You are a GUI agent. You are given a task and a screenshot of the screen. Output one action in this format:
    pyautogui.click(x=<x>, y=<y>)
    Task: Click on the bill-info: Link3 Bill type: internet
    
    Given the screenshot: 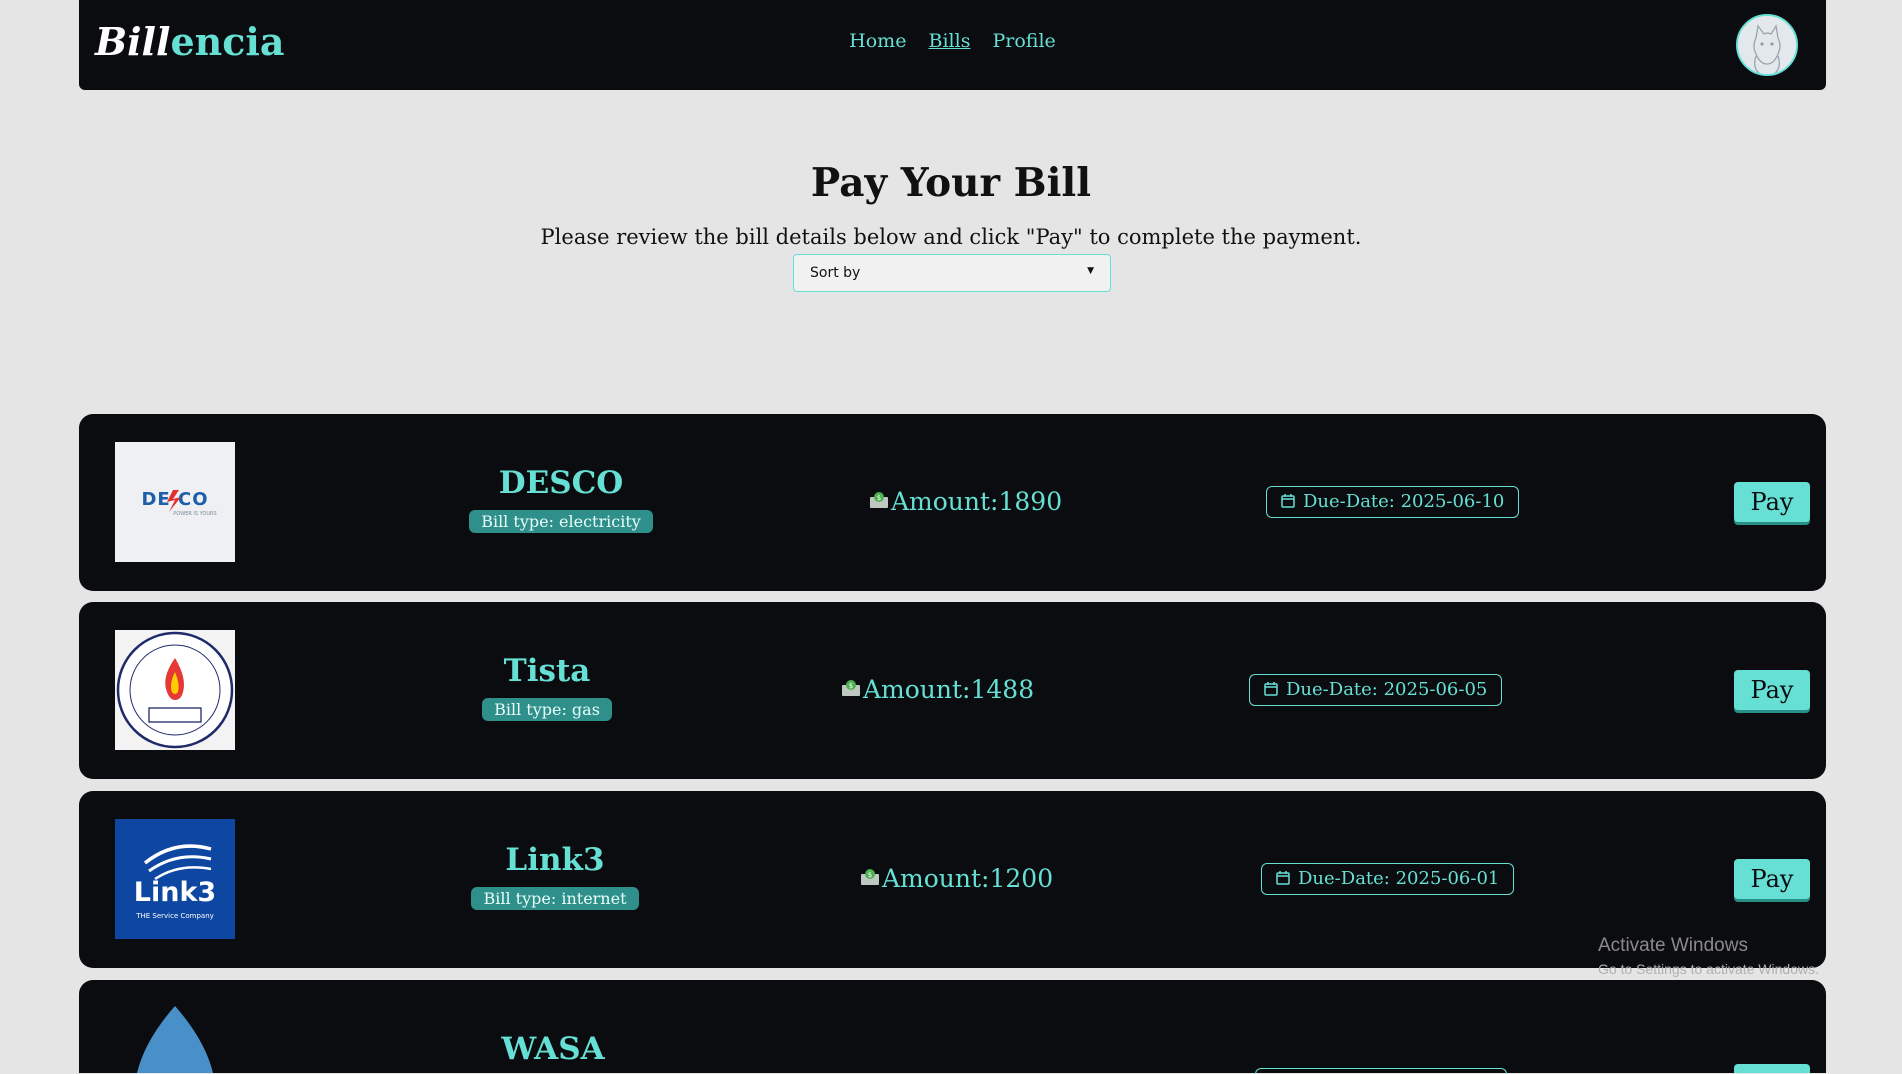 What is the action you would take?
    pyautogui.click(x=555, y=875)
    